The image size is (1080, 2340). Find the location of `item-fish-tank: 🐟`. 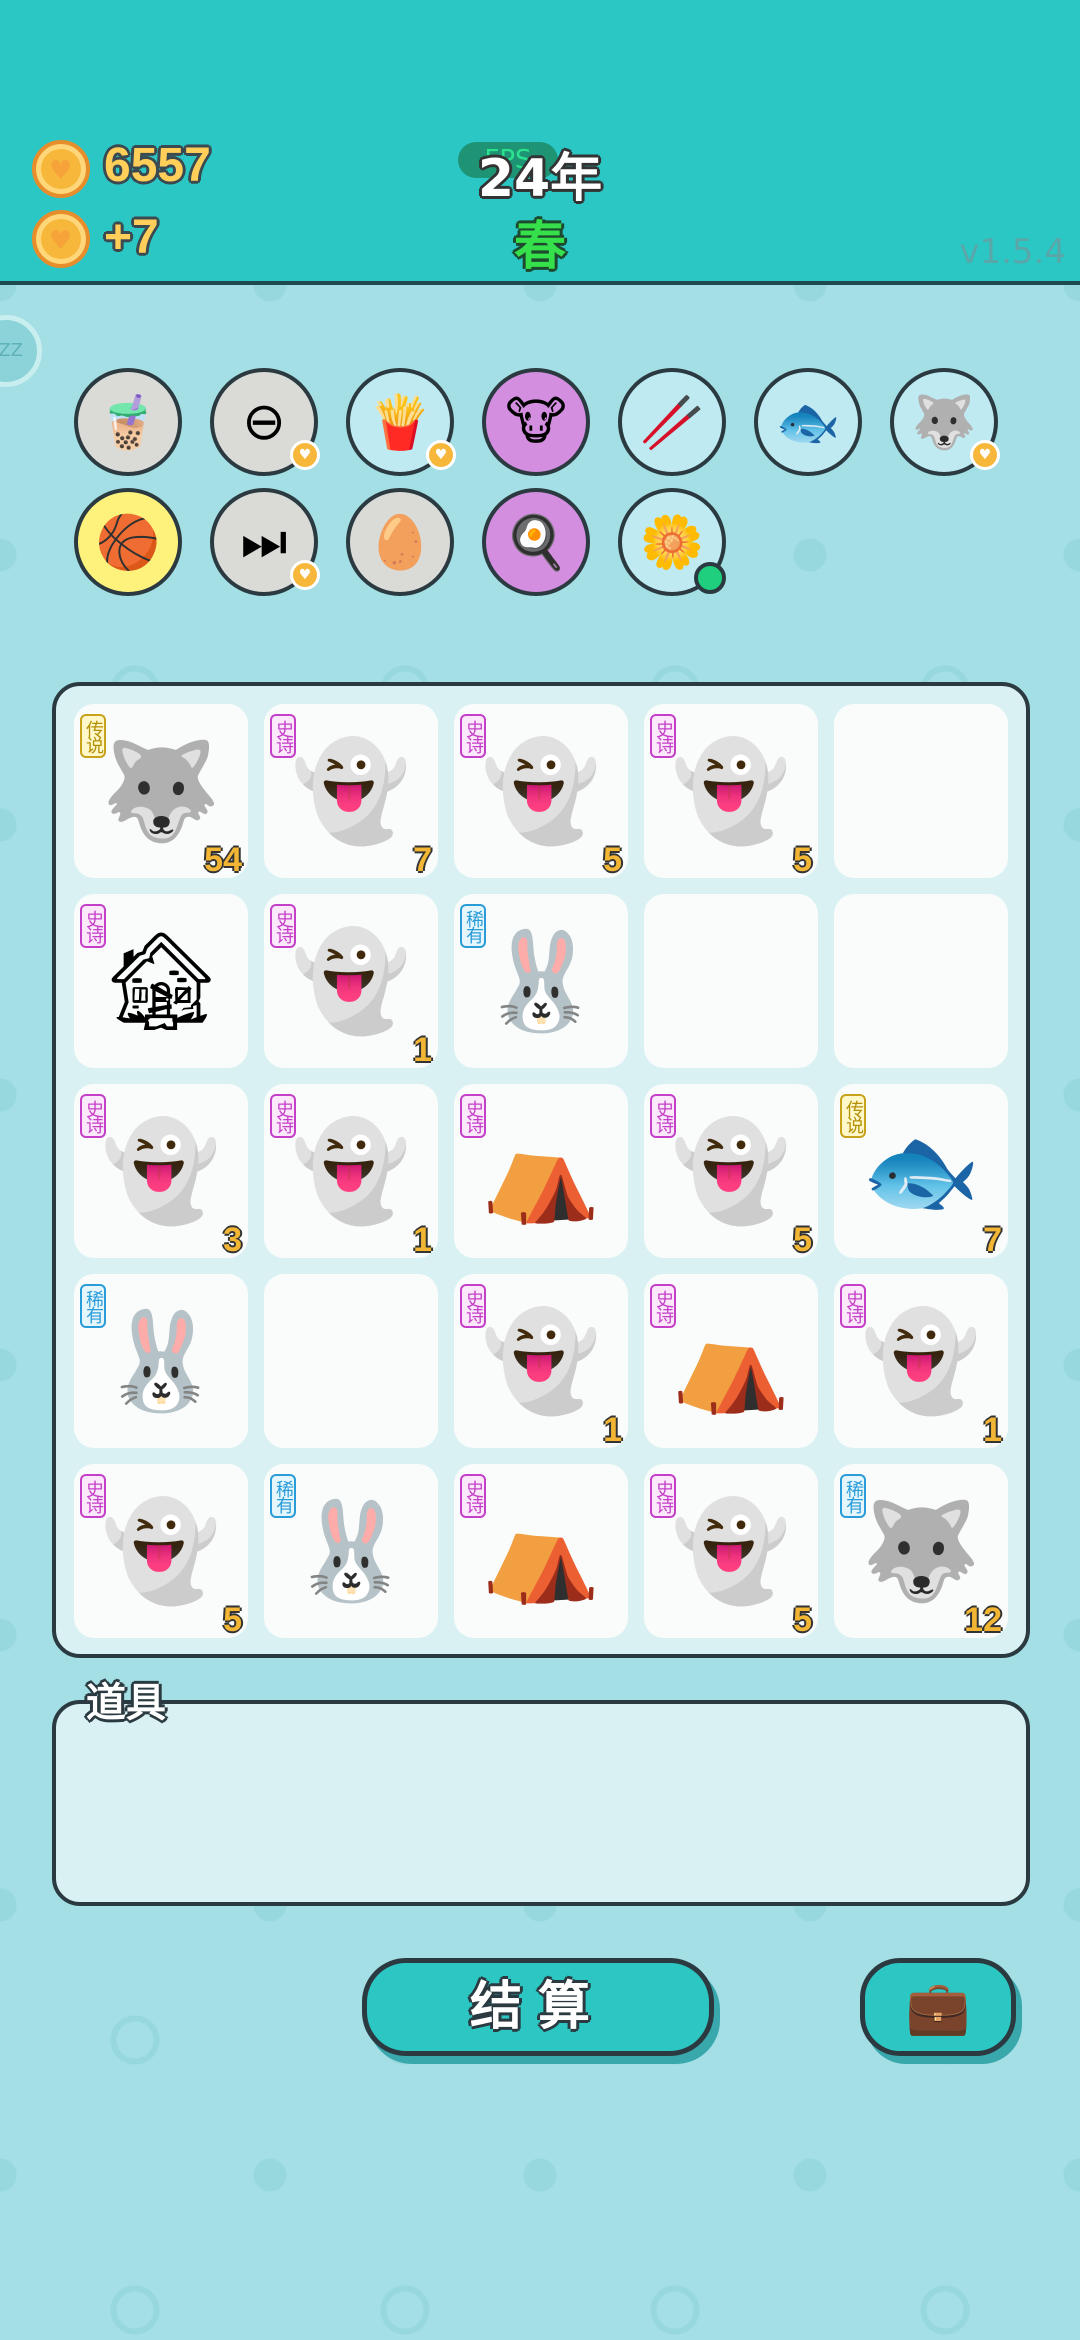

item-fish-tank: 🐟 is located at coordinates (808, 422).